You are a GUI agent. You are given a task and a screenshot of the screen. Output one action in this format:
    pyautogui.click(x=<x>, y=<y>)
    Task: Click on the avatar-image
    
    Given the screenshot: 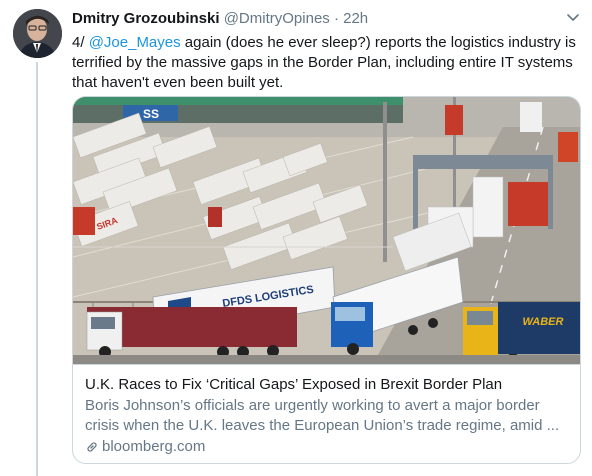 What is the action you would take?
    pyautogui.click(x=37, y=33)
    